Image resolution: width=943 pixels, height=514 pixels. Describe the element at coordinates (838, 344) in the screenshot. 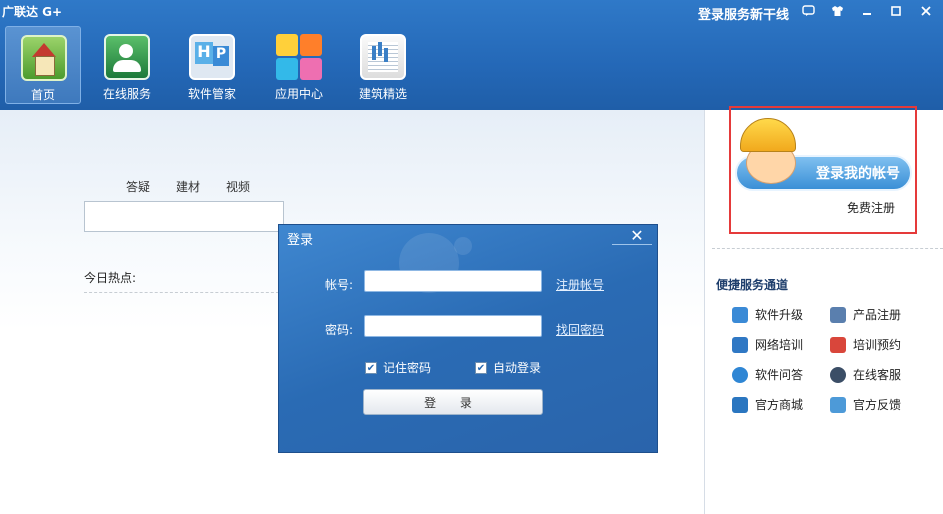

I see `calendar-icon` at that location.